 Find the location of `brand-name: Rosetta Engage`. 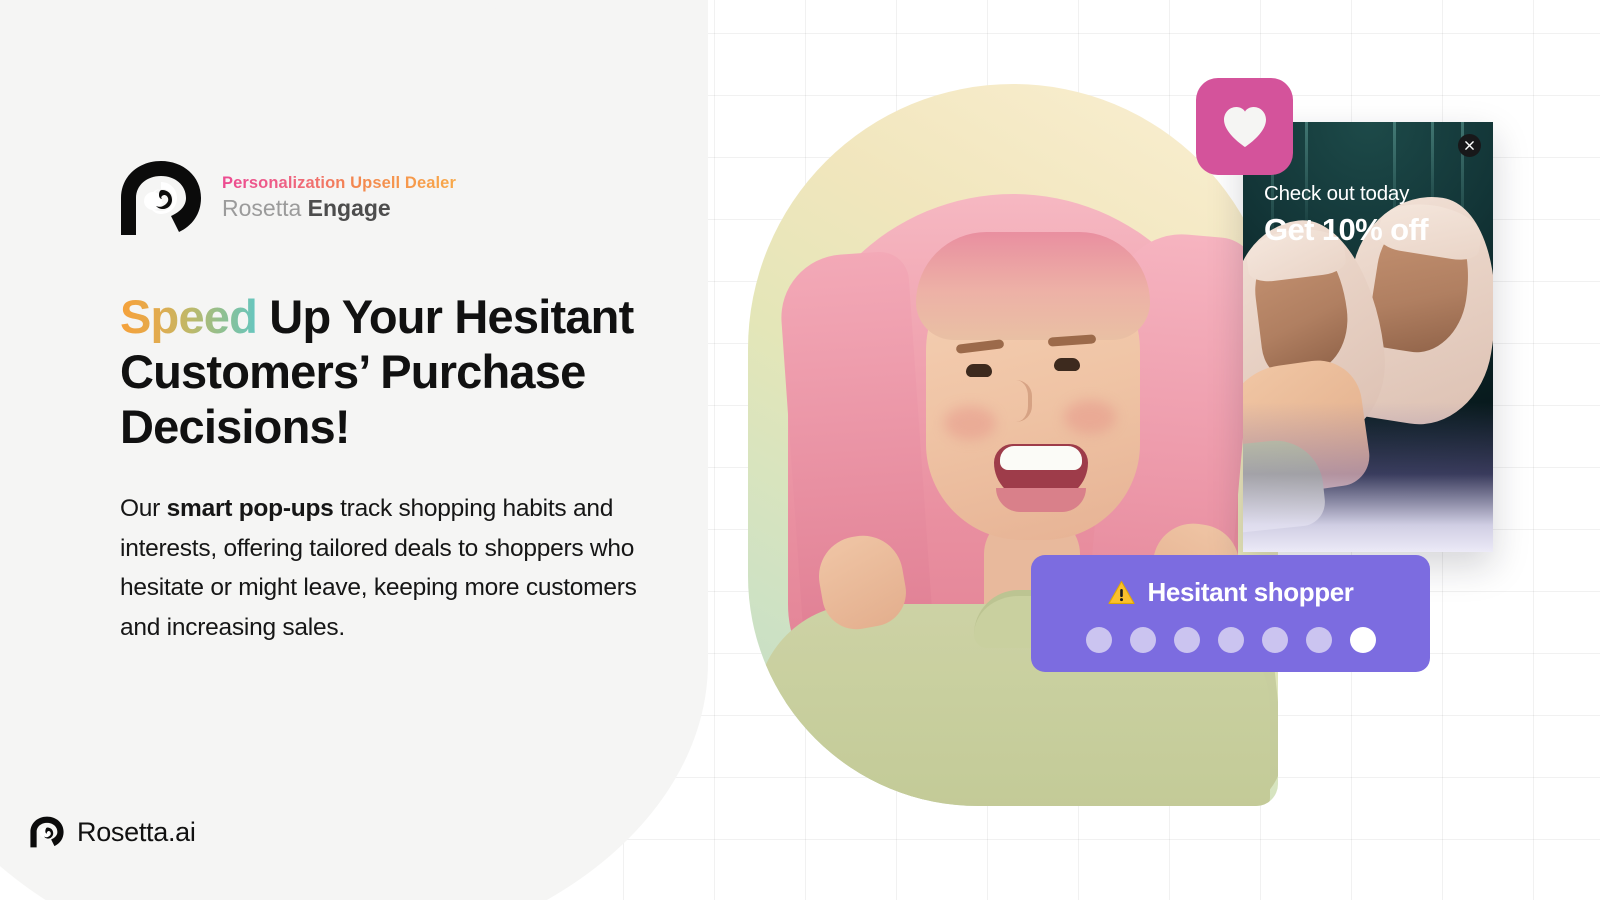

brand-name: Rosetta Engage is located at coordinates (339, 208).